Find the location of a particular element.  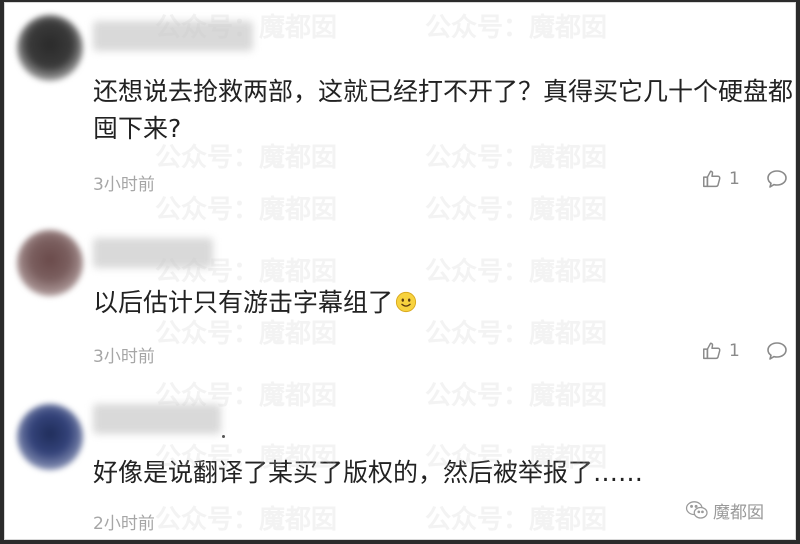

comment-text-content: 以后估计只有游击字幕组了 is located at coordinates (243, 302).